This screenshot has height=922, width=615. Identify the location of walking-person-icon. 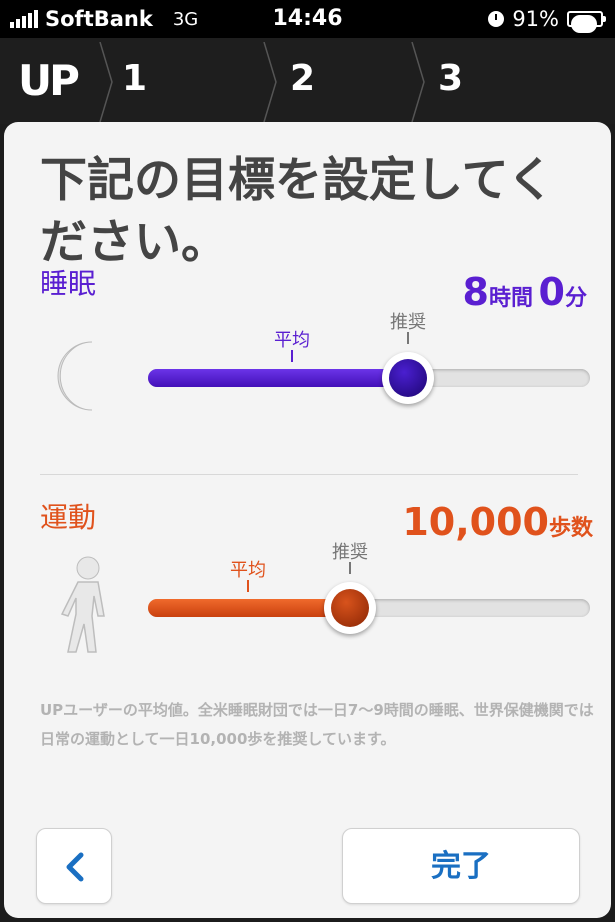
(82, 604).